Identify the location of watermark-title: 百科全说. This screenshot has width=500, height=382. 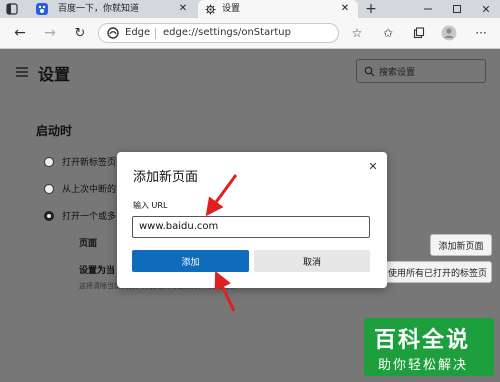
(422, 340).